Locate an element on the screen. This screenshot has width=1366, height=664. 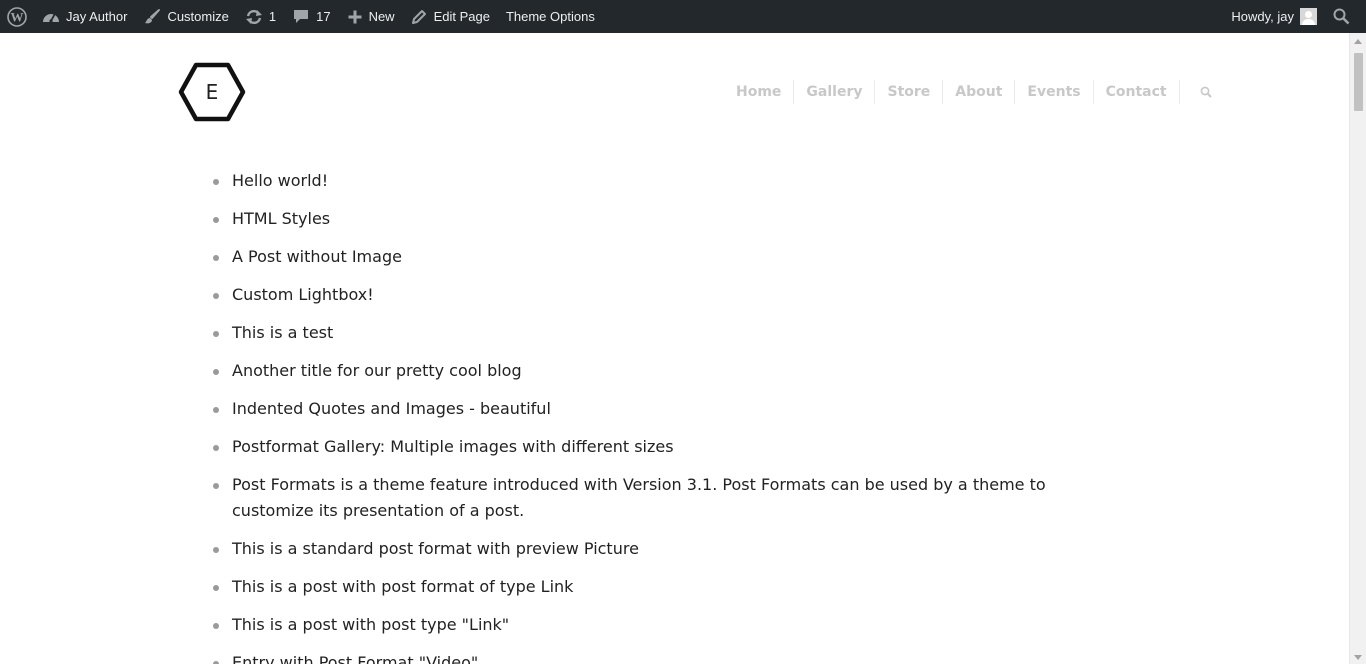
nav-item-contact: Contact is located at coordinates (1135, 92).